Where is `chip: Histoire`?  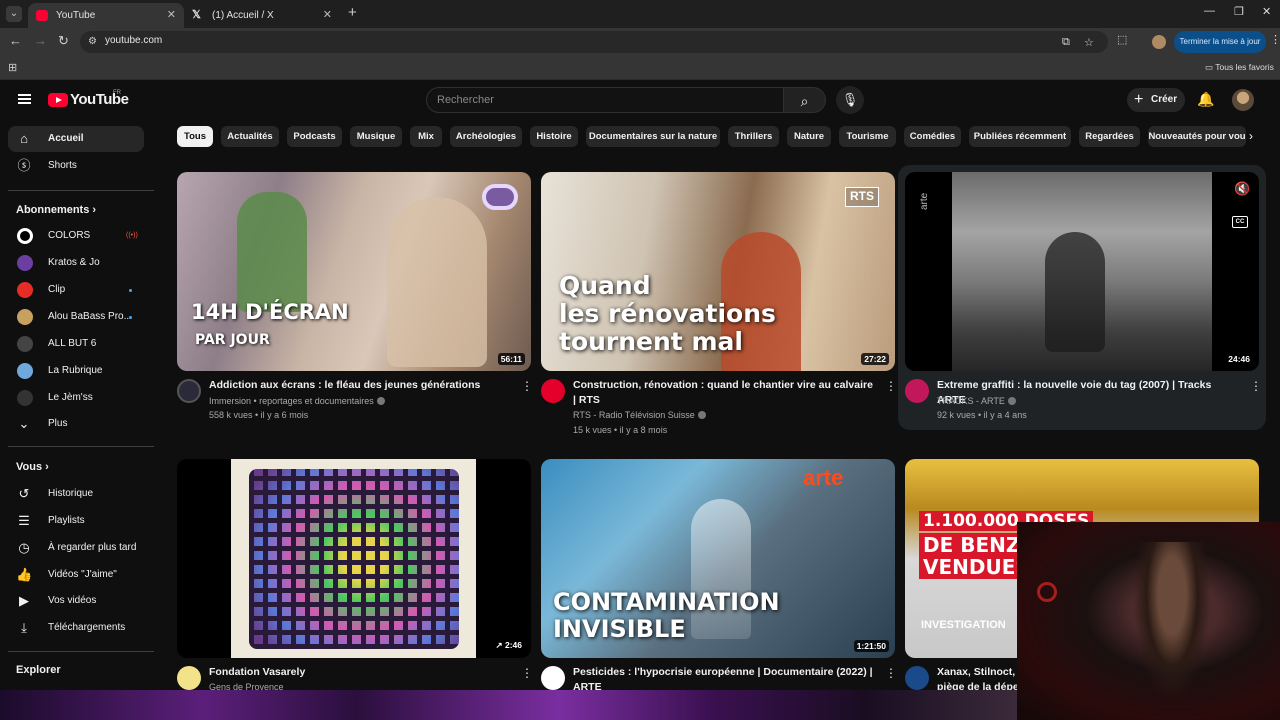
chip: Histoire is located at coordinates (554, 136).